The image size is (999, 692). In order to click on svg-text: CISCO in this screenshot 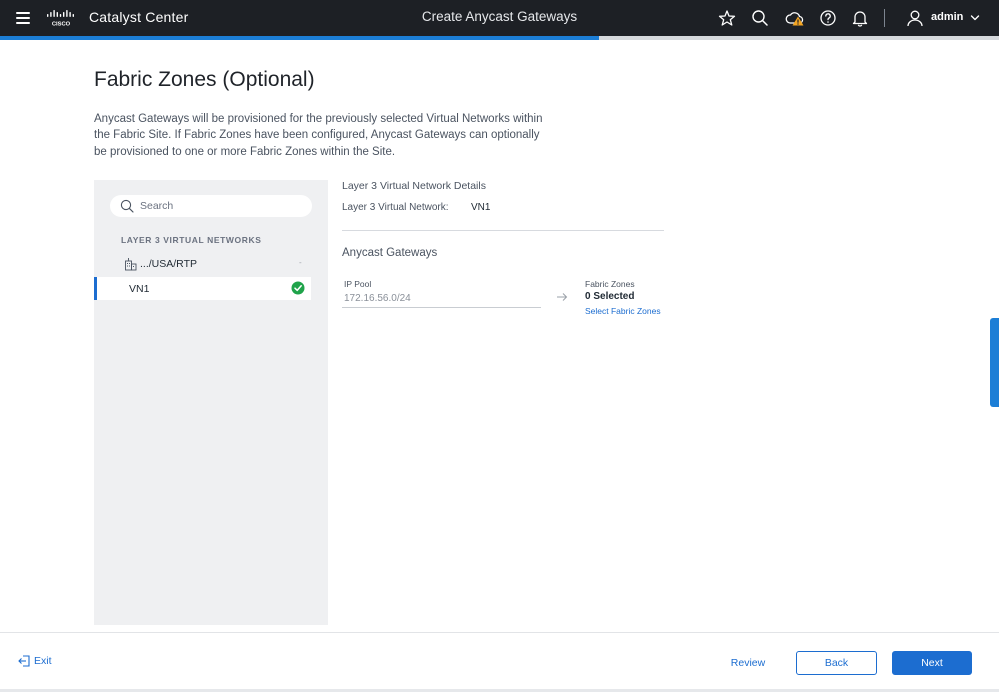, I will do `click(61, 25)`.